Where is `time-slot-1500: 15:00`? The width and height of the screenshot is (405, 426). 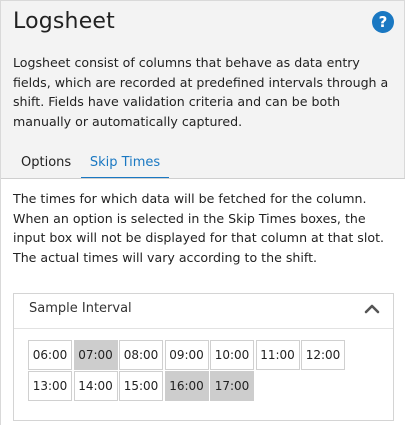
time-slot-1500: 15:00 is located at coordinates (141, 386).